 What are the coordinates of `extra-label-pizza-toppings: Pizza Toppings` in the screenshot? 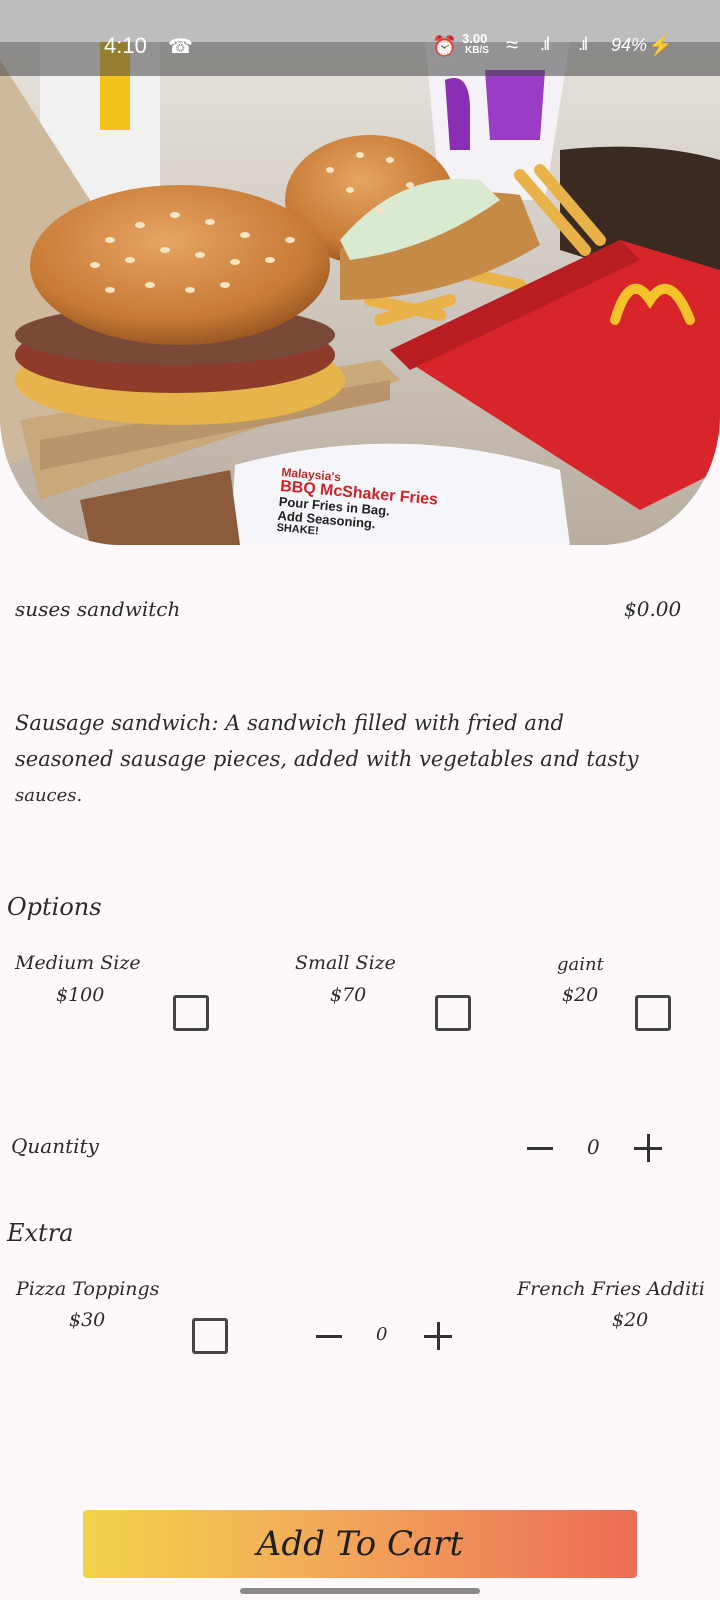 It's located at (88, 1289).